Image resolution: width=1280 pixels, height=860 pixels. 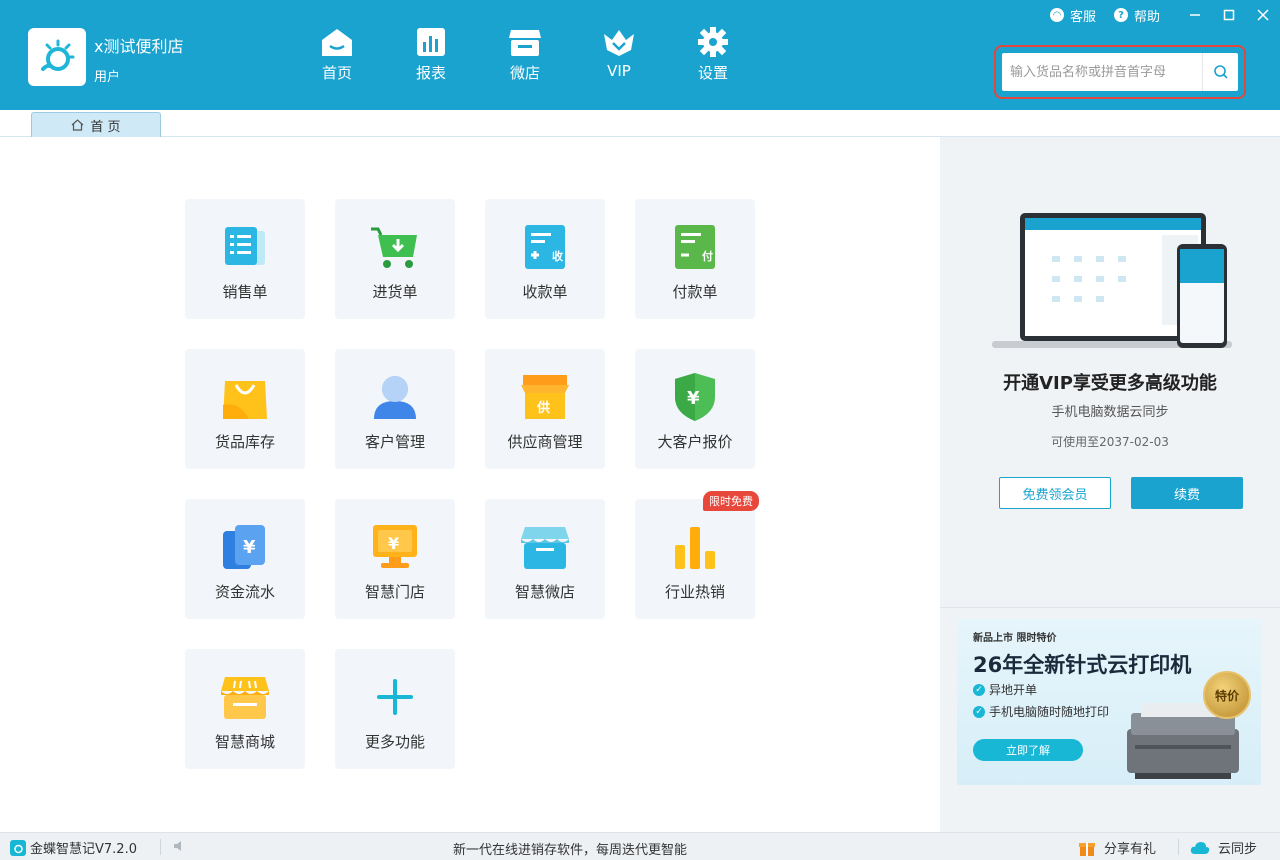 I want to click on purchase-cart-icon, so click(x=395, y=247).